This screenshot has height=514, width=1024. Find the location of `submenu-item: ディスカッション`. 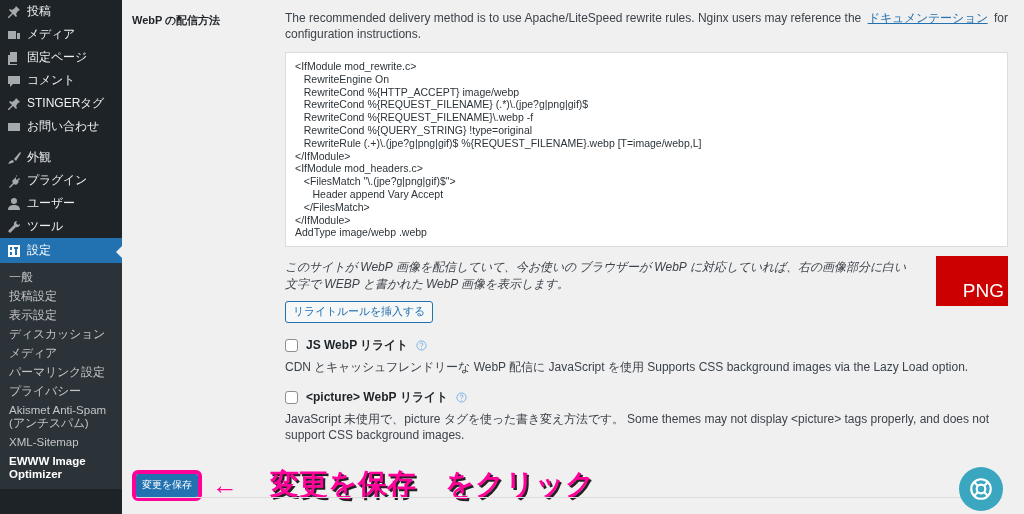

submenu-item: ディスカッション is located at coordinates (61, 334).